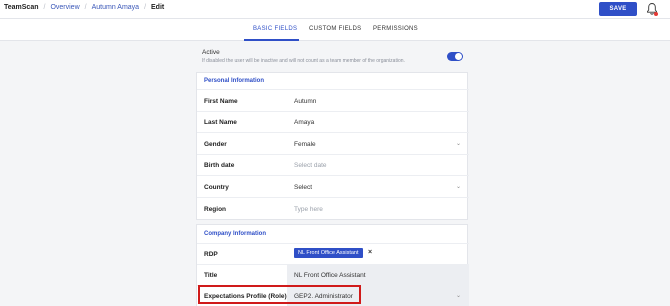 The height and width of the screenshot is (306, 670). I want to click on breadcrumb-current: Edit, so click(158, 7).